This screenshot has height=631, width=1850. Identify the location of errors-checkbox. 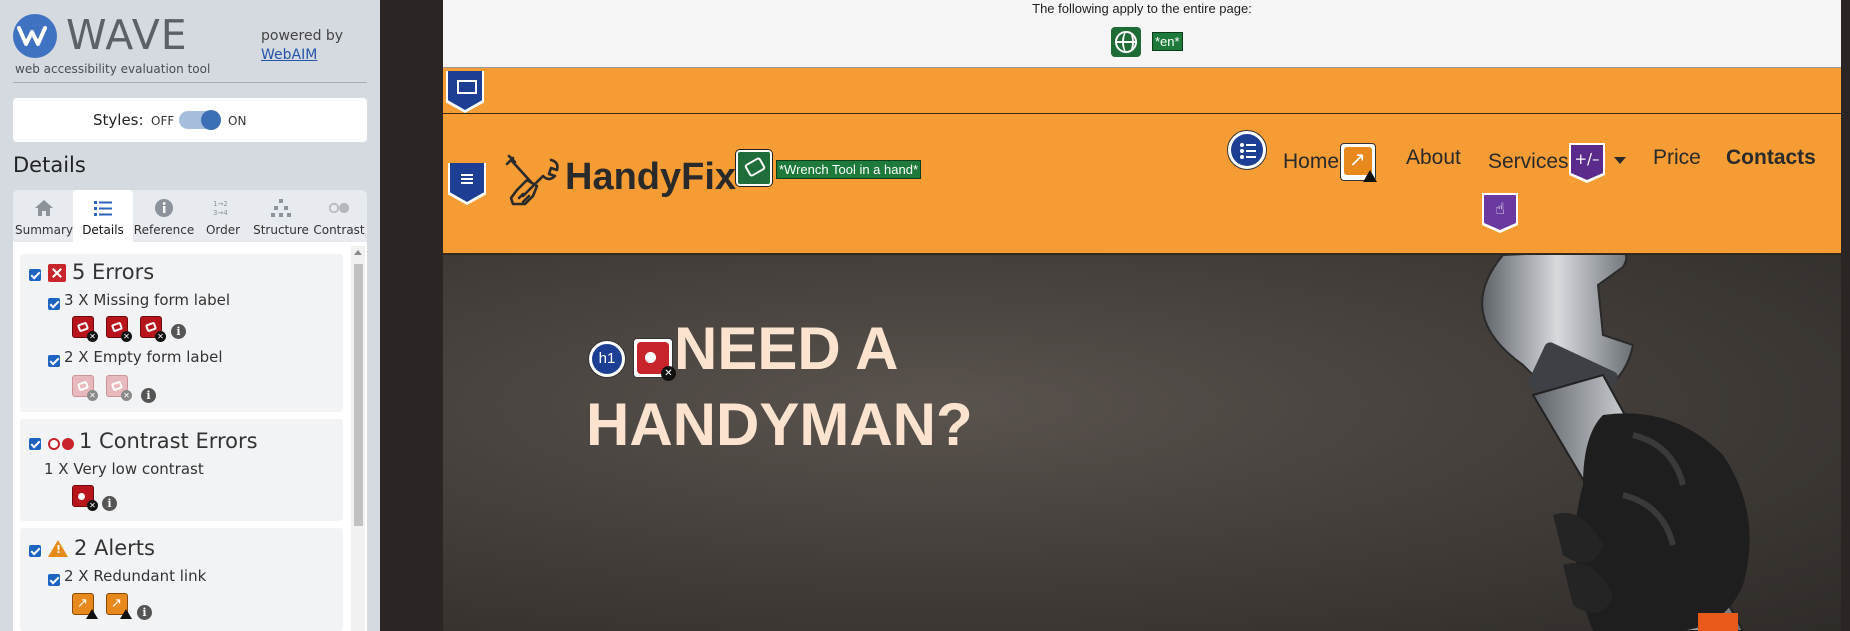
(35, 275).